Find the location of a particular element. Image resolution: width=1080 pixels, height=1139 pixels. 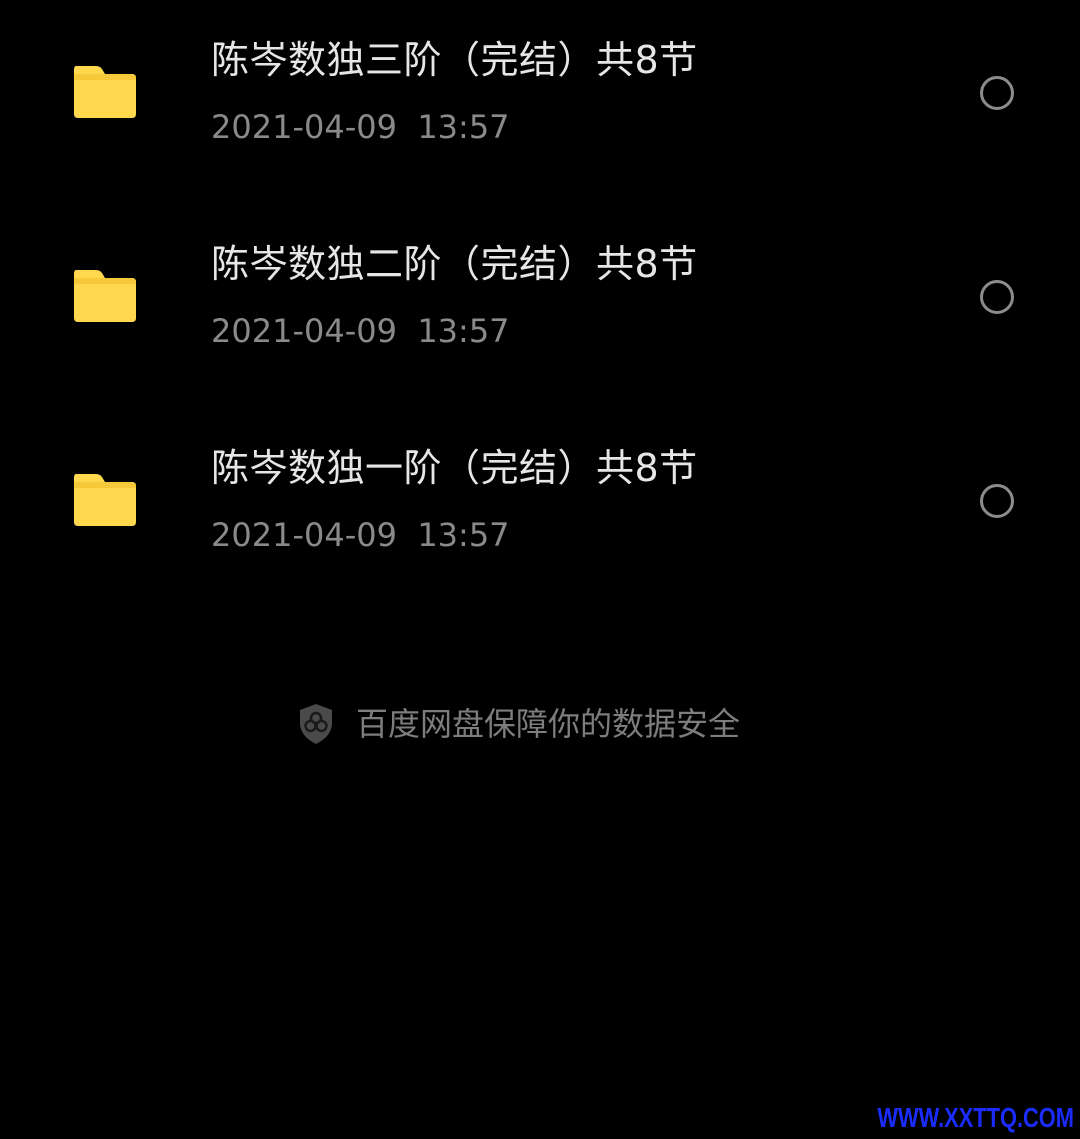

shield-icon is located at coordinates (316, 724).